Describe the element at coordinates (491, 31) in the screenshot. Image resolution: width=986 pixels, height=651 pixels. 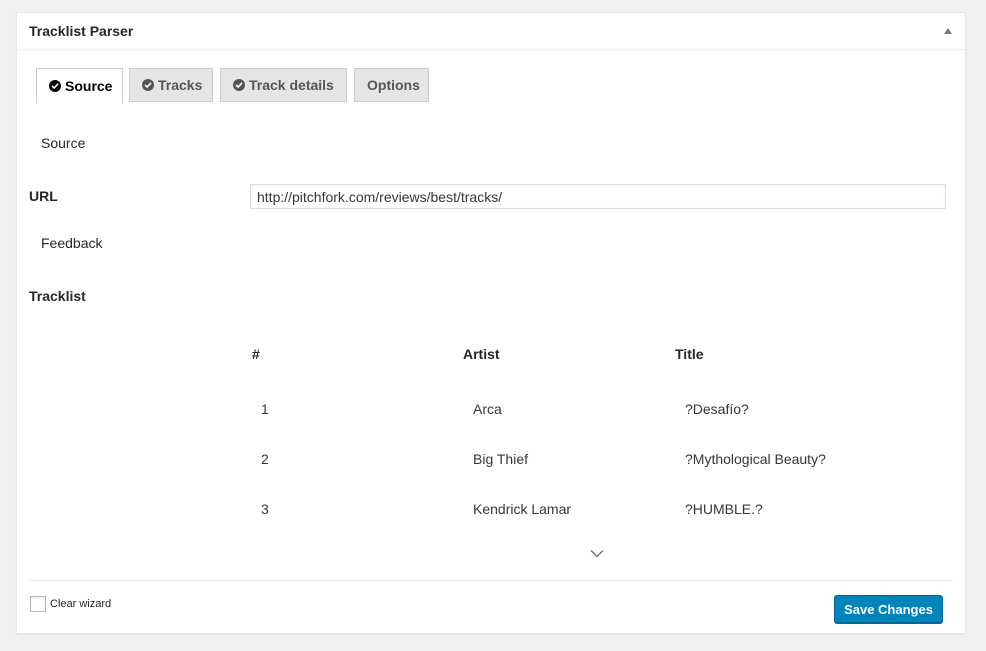
I see `metabox-header: Tracklist Parser` at that location.